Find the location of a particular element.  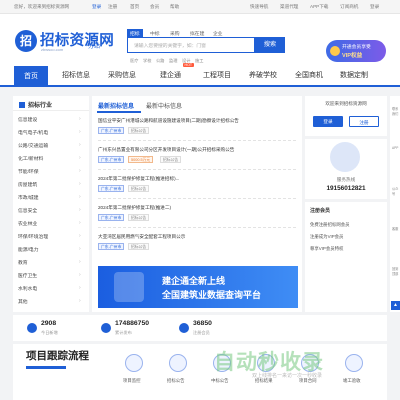

agent-link: 渠道代理 is located at coordinates (289, 7).